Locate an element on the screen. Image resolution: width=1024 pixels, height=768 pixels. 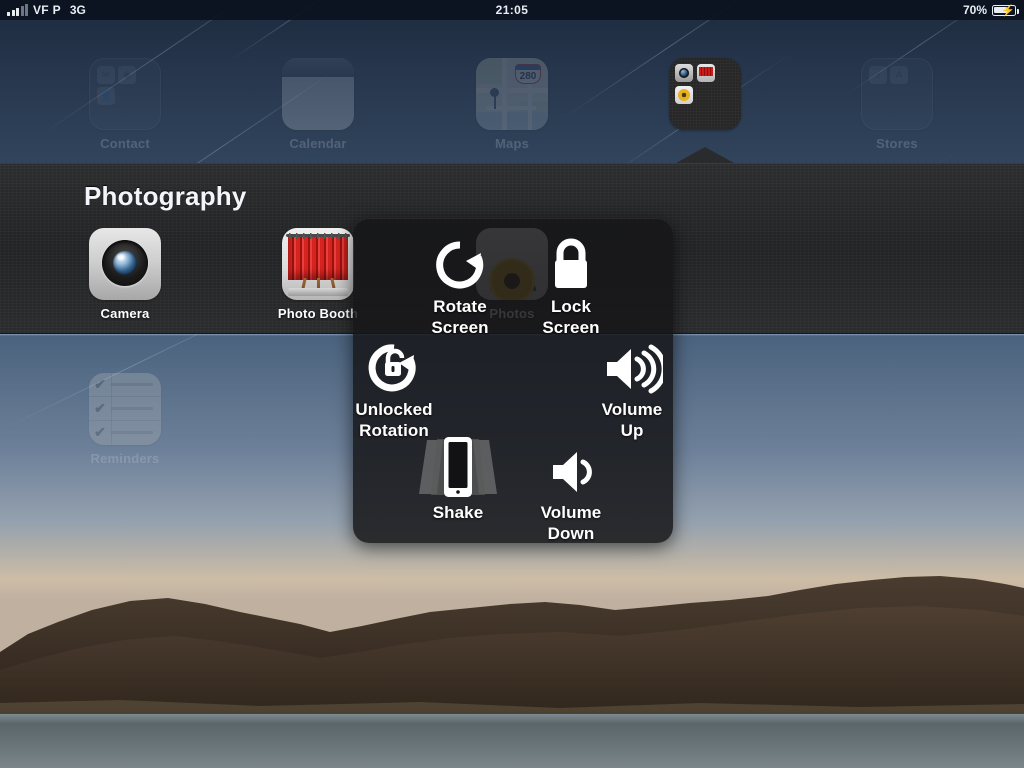
status-bar: VF P 3G 21:05 70% ⚡ is located at coordinates (512, 10).